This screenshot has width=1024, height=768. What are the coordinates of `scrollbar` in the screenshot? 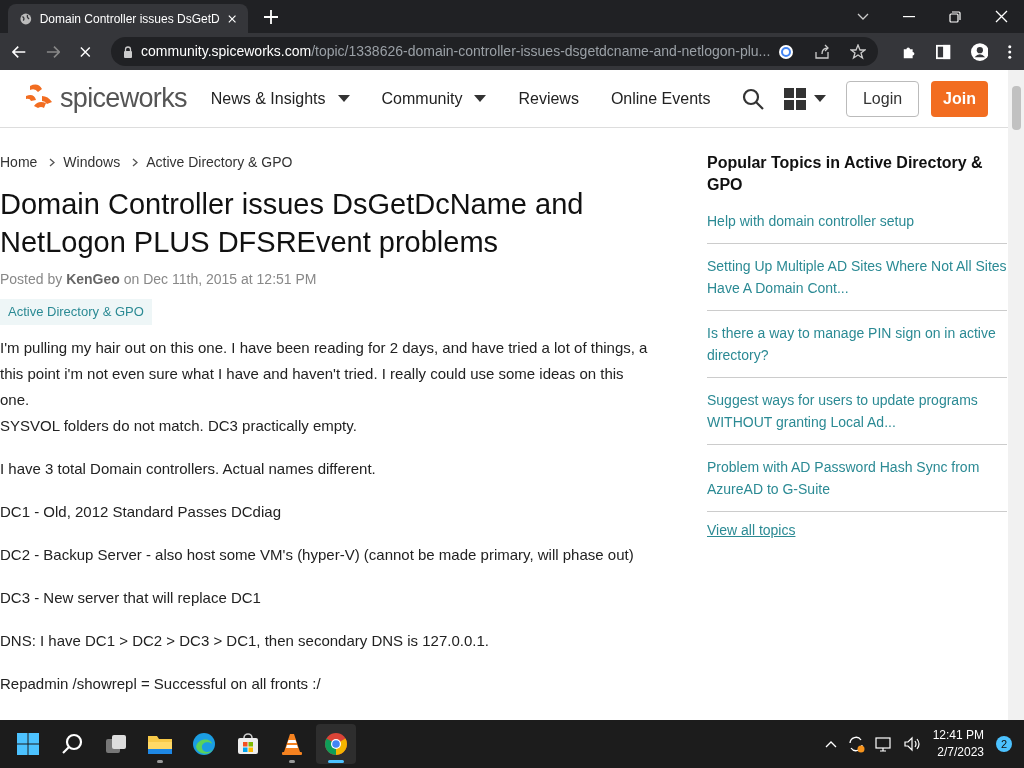 It's located at (1016, 395).